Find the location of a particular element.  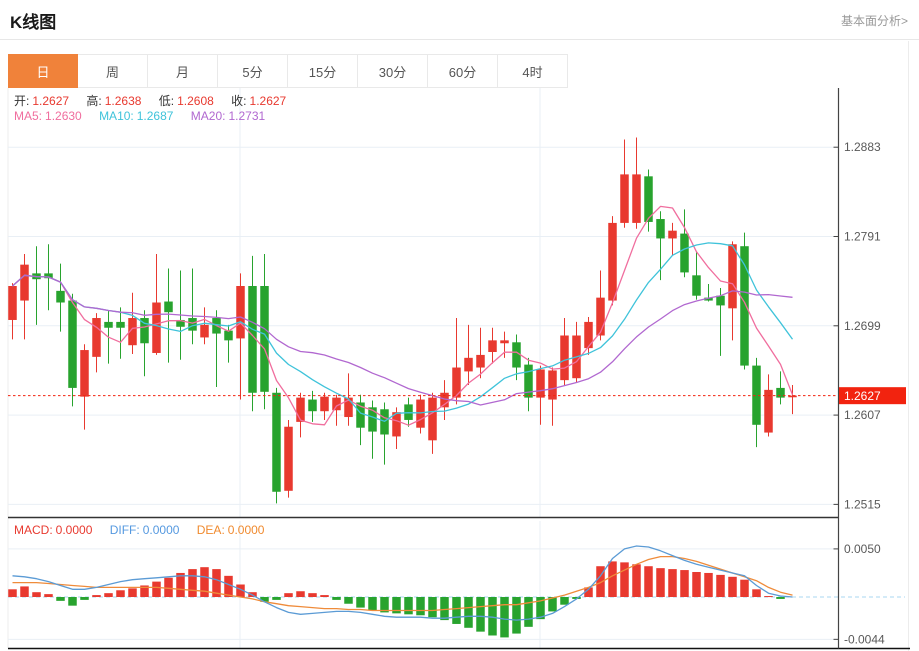

tab-4时: 4时 is located at coordinates (533, 71).